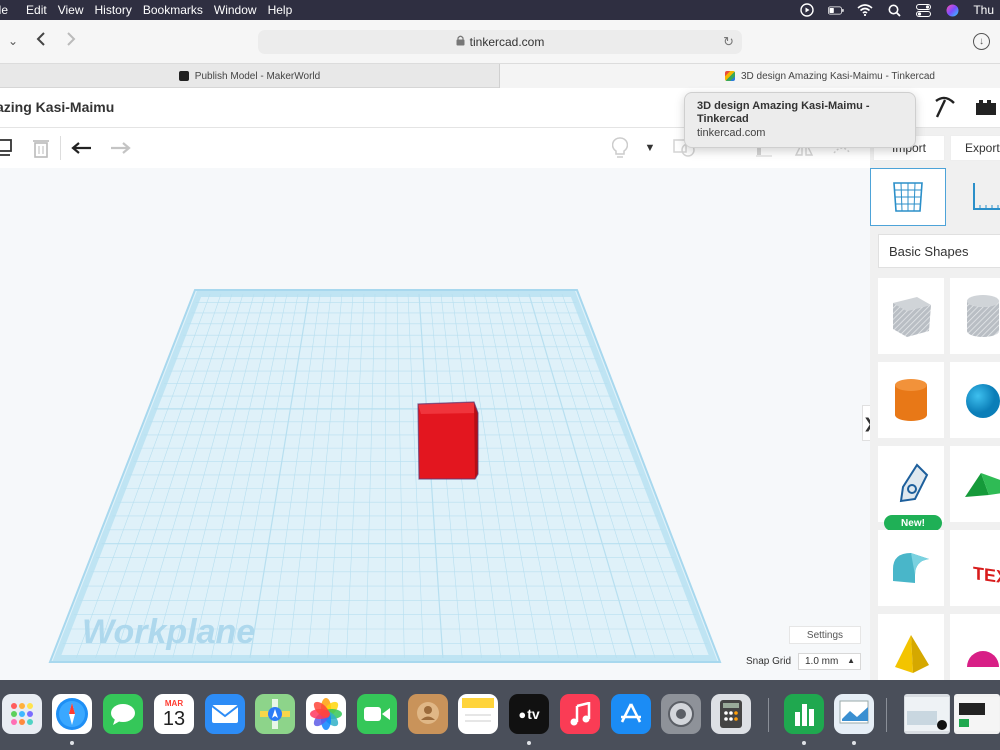 This screenshot has height=750, width=1000. I want to click on tinkercad-favicon-icon, so click(730, 76).